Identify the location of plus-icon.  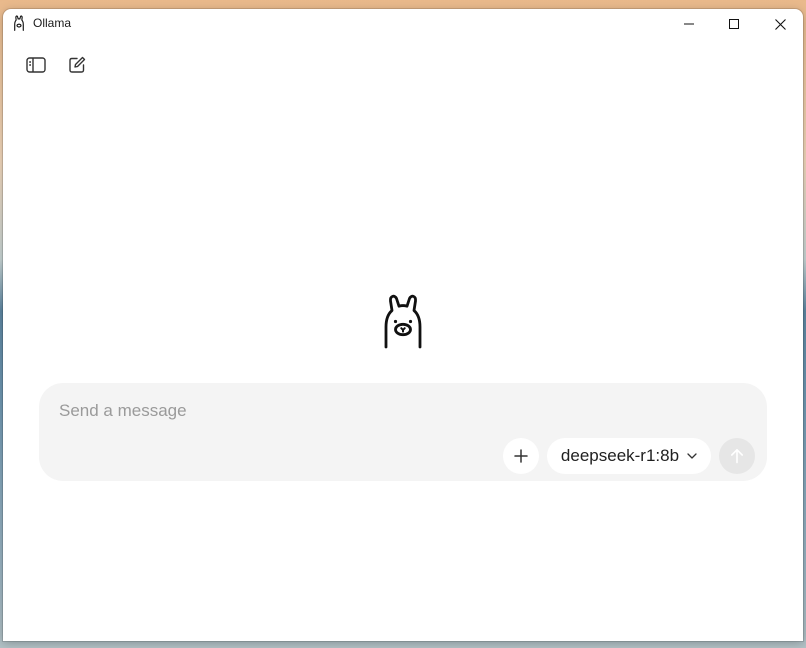
(521, 456).